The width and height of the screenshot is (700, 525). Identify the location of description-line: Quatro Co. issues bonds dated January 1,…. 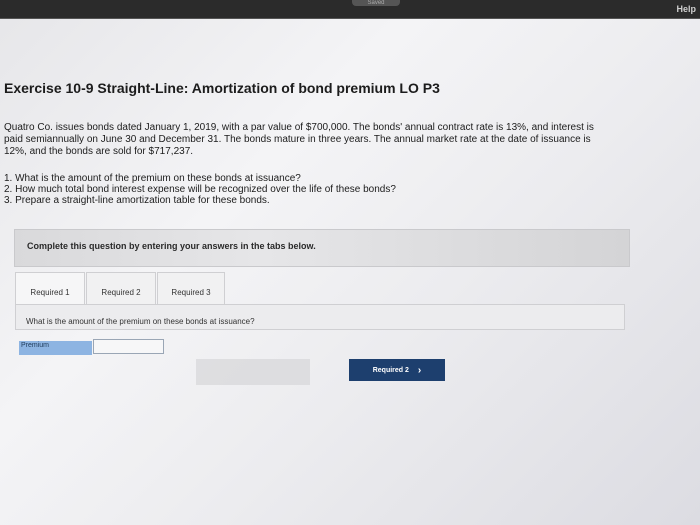
(299, 127).